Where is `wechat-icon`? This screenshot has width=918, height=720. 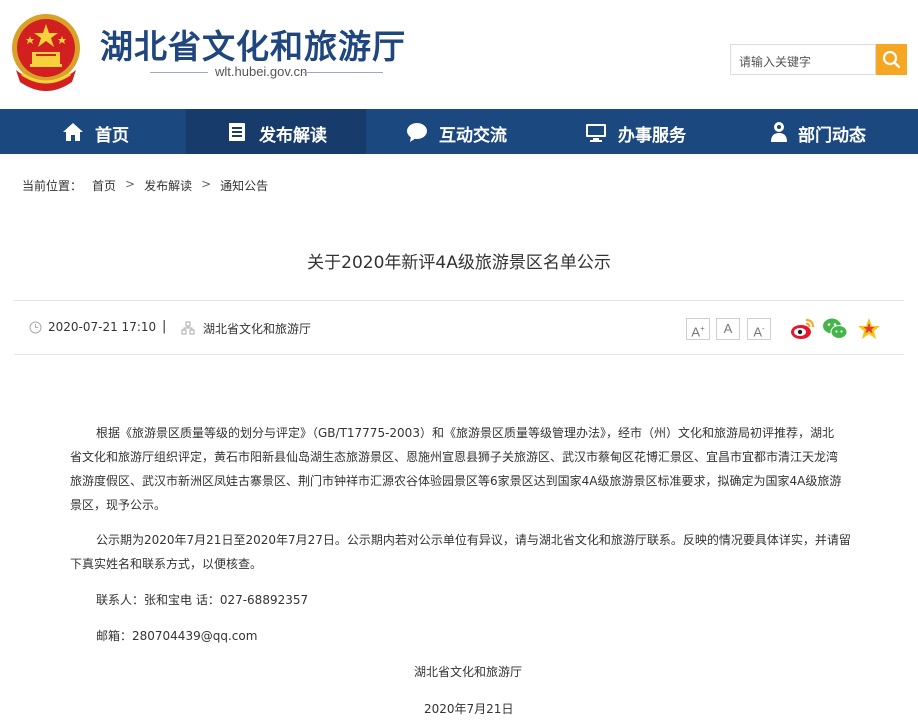 wechat-icon is located at coordinates (835, 329).